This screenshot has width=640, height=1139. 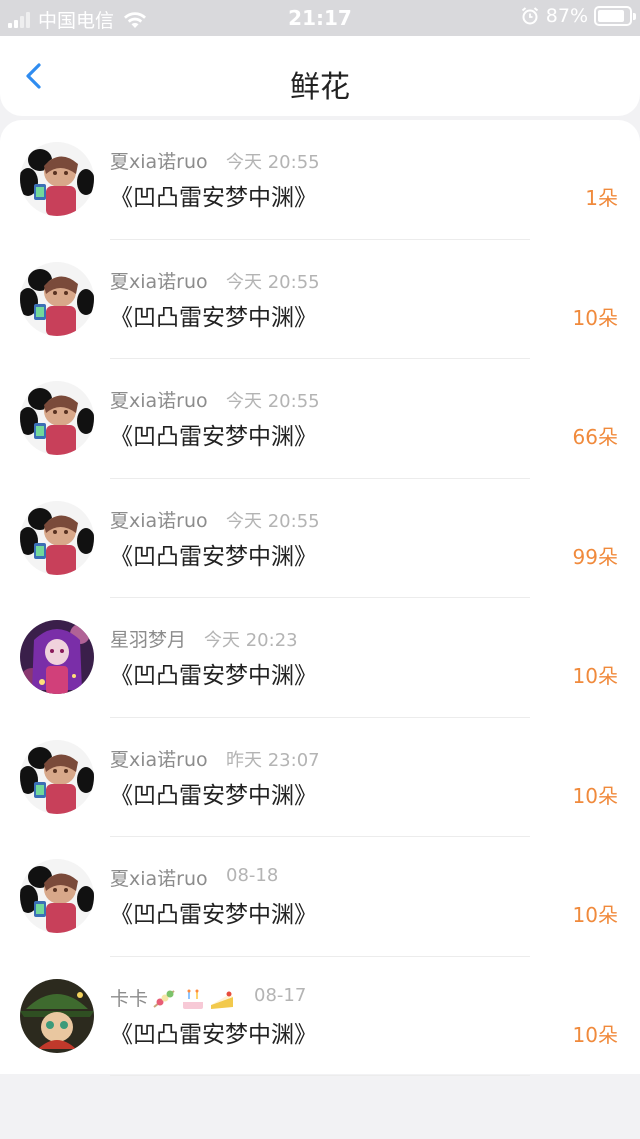 What do you see at coordinates (129, 998) in the screenshot?
I see `user-name-text: 卡卡` at bounding box center [129, 998].